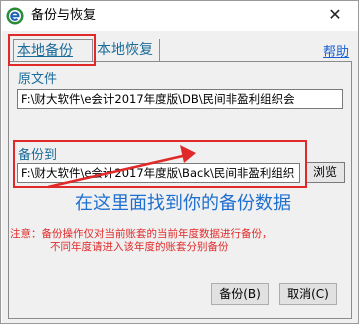 The image size is (359, 324). Describe the element at coordinates (38, 79) in the screenshot. I see `source-file-label: 原文件` at that location.